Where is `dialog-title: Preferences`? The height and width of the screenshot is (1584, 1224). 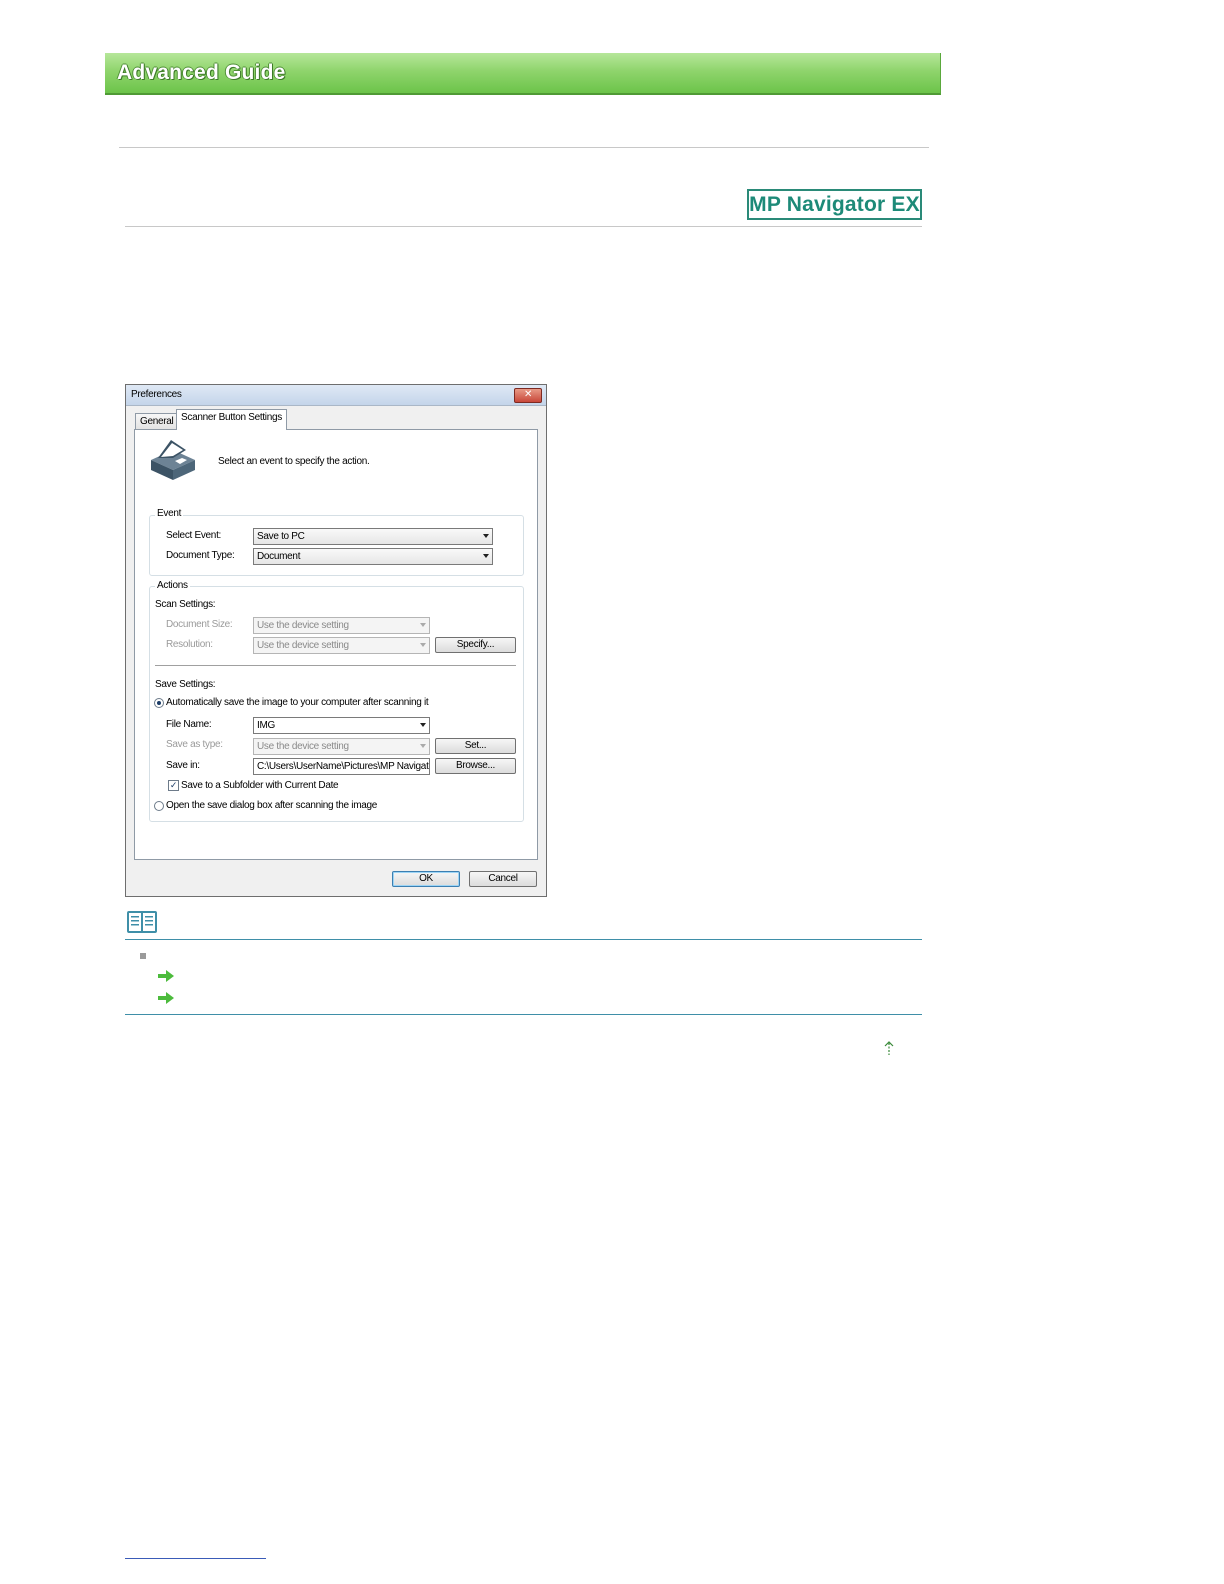
dialog-title: Preferences is located at coordinates (156, 394).